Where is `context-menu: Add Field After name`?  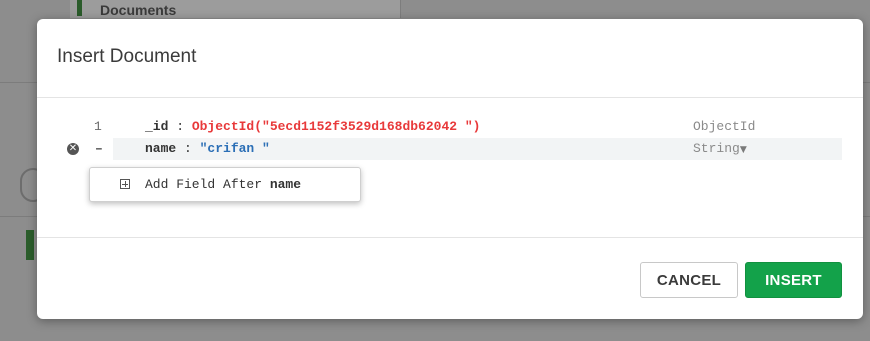 context-menu: Add Field After name is located at coordinates (225, 184).